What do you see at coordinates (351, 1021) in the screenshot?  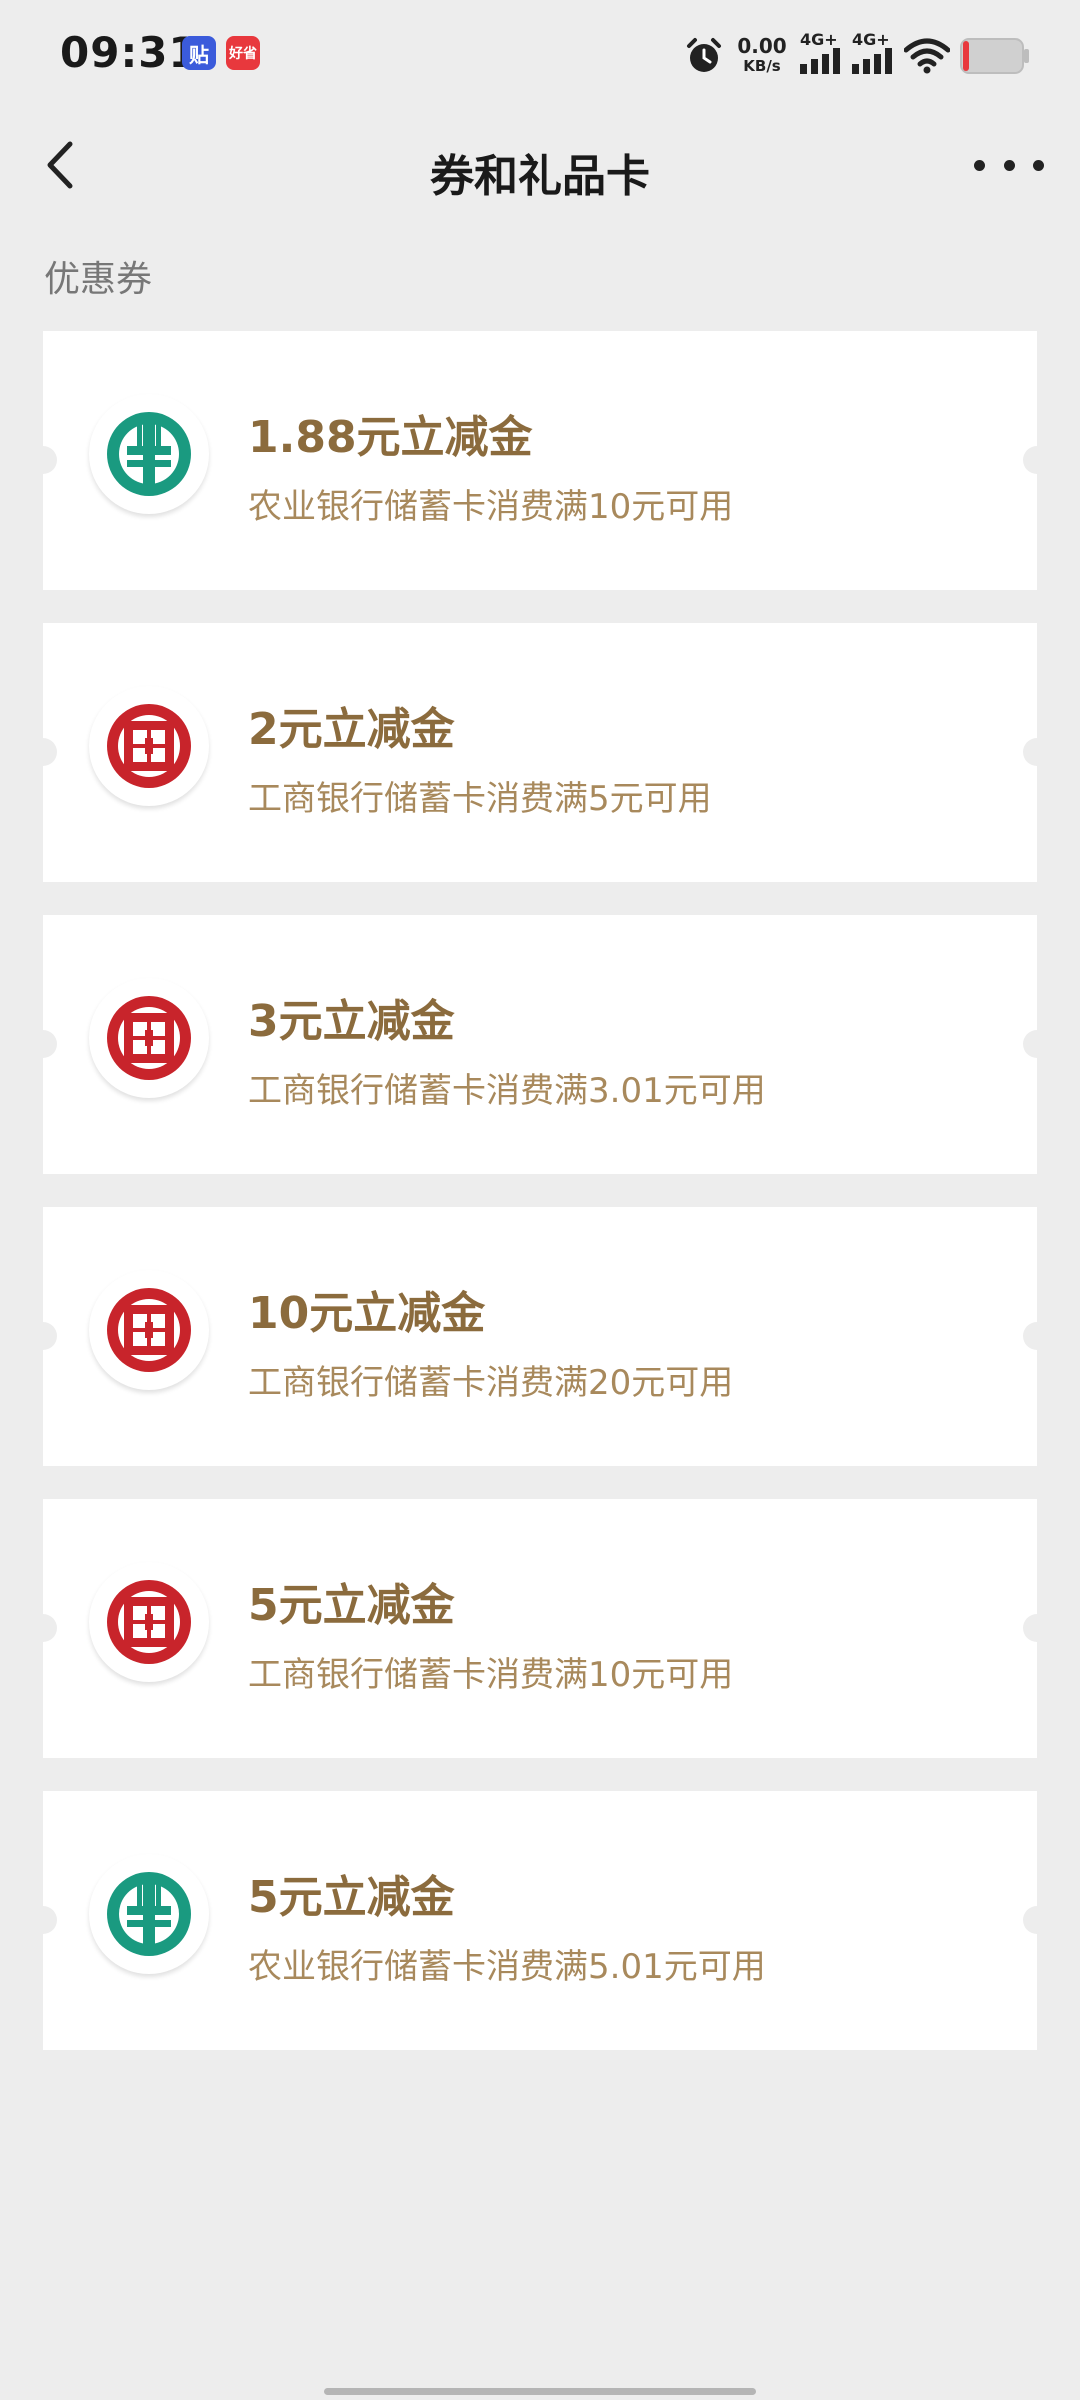 I see `coupon-title: 3元立减金` at bounding box center [351, 1021].